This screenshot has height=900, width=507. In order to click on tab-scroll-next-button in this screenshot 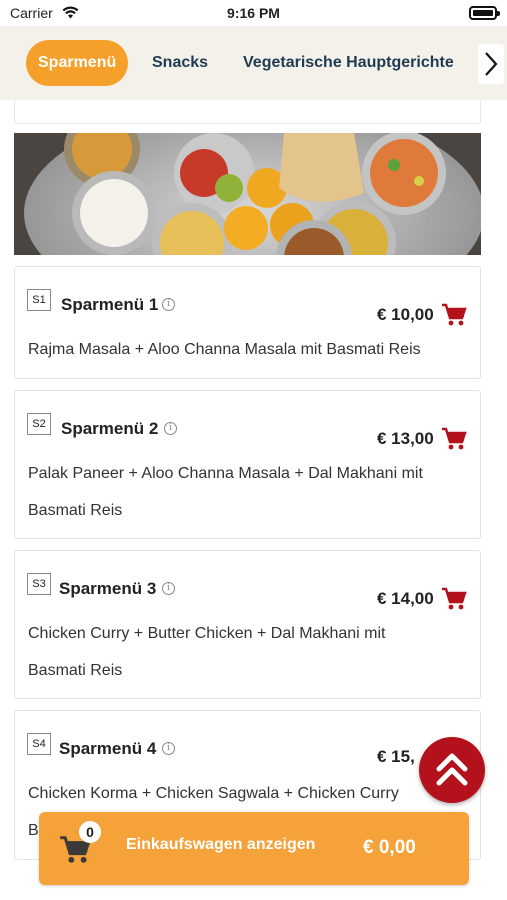, I will do `click(491, 64)`.